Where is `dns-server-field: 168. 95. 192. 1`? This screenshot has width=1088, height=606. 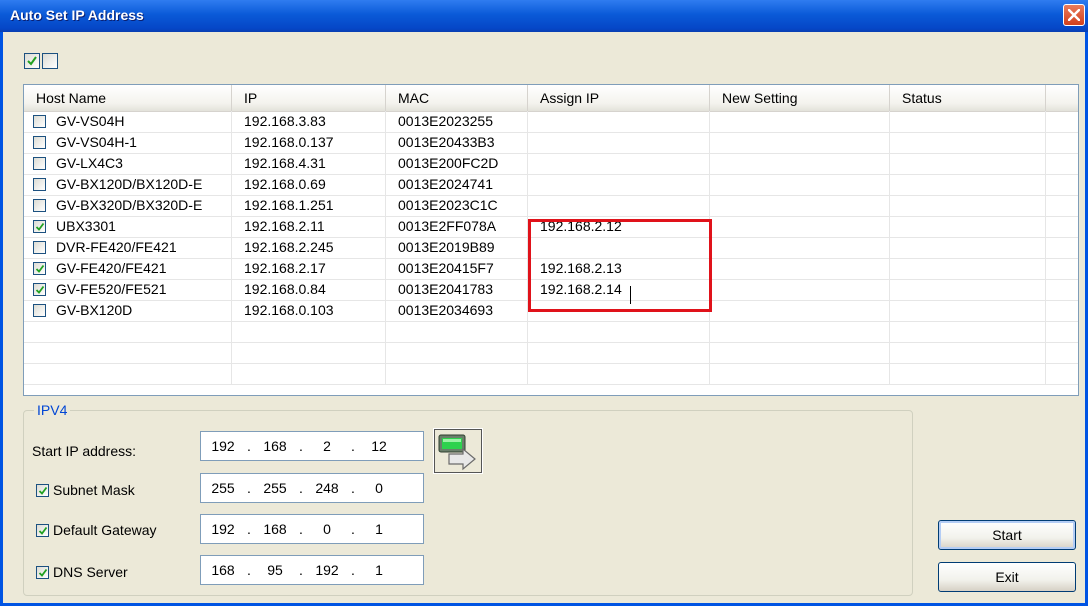 dns-server-field: 168. 95. 192. 1 is located at coordinates (312, 570).